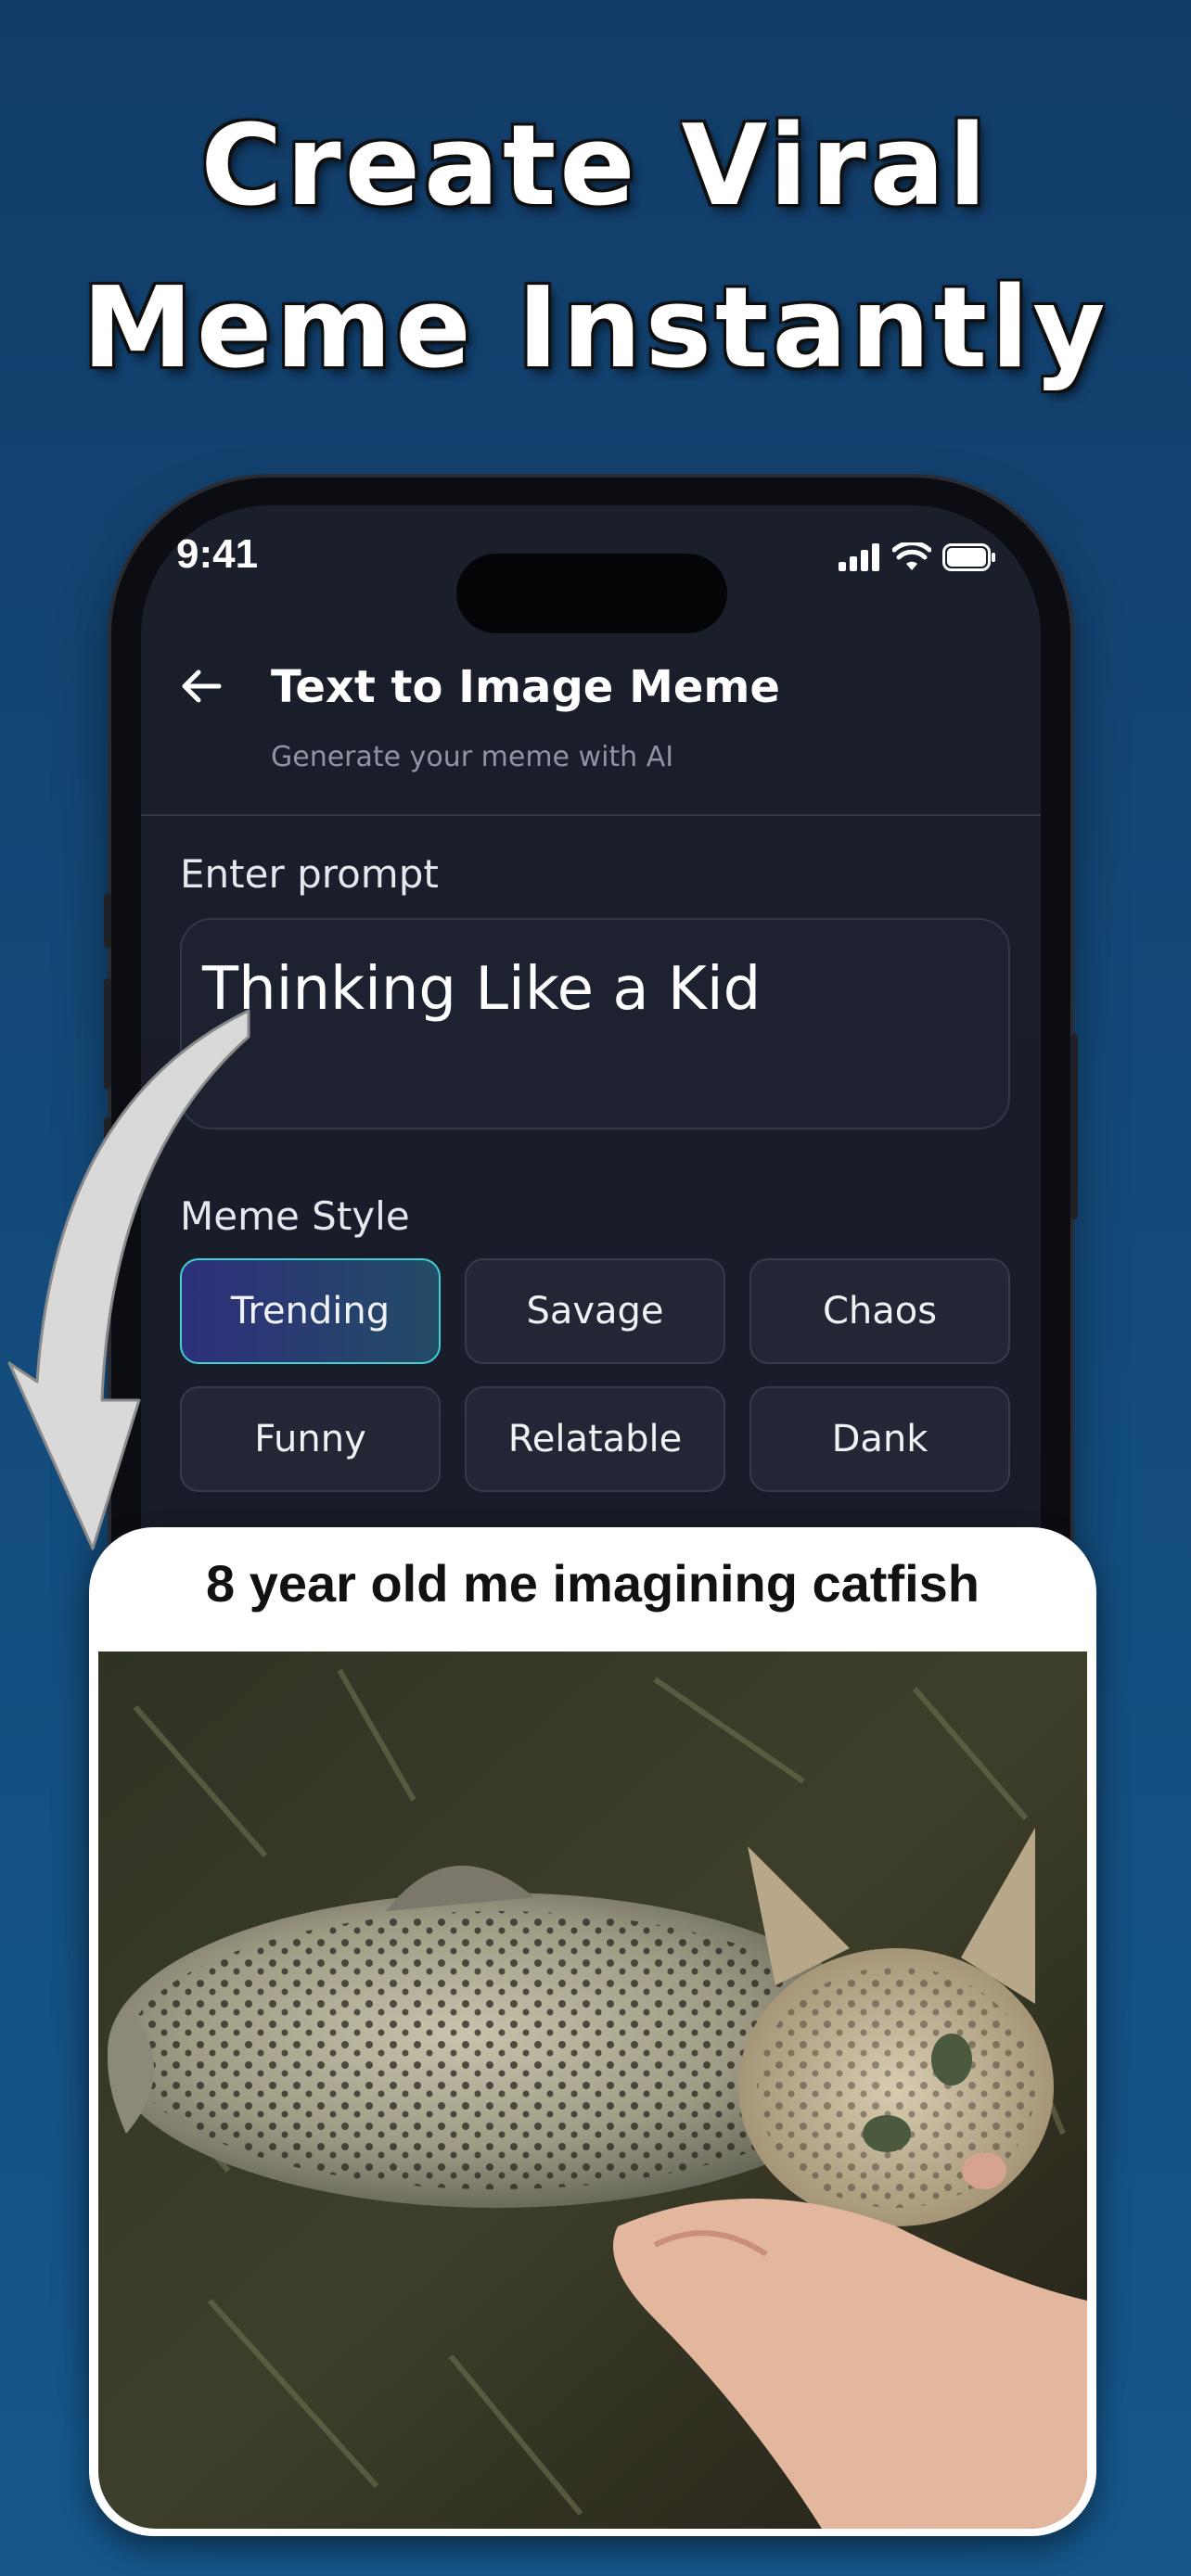  What do you see at coordinates (217, 554) in the screenshot?
I see `status-time: 9:41` at bounding box center [217, 554].